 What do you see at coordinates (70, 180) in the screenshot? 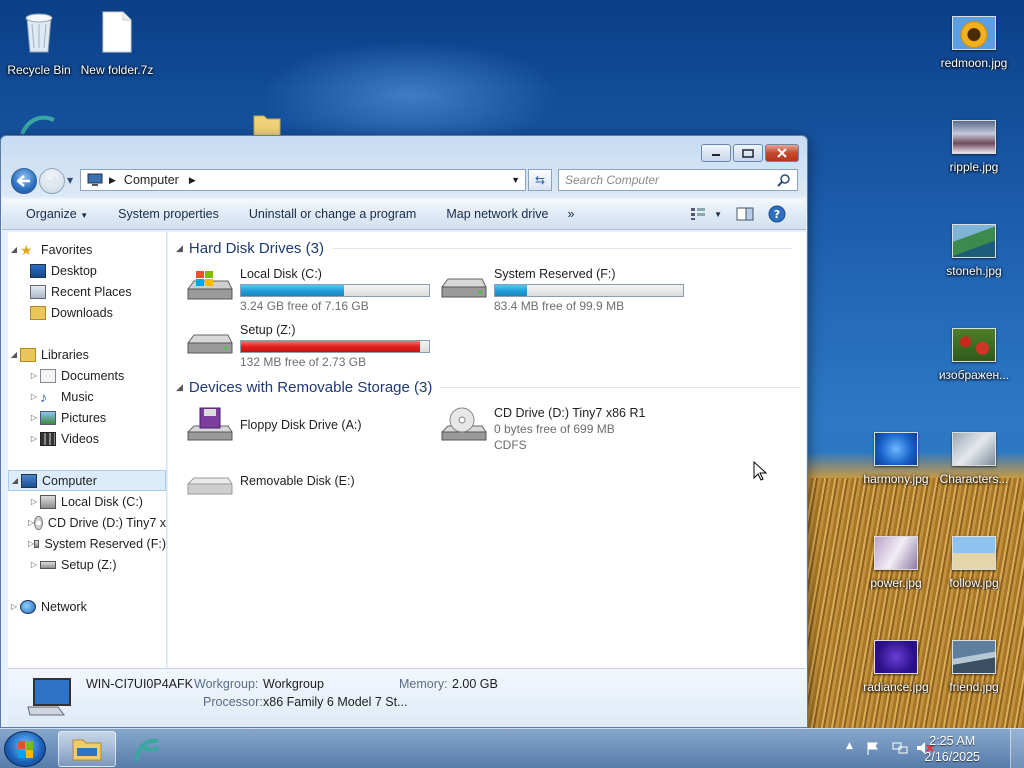
I see `recent-pages-dropdown: ▼` at bounding box center [70, 180].